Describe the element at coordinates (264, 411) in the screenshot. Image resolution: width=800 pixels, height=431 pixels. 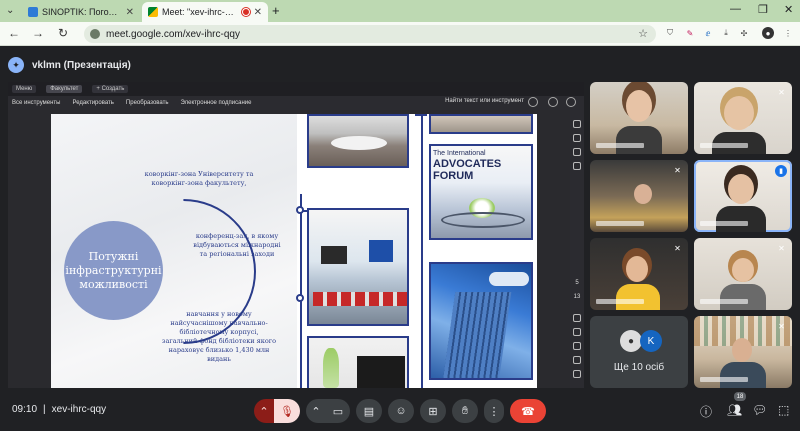
I see `audio-options-button: ⌃` at that location.